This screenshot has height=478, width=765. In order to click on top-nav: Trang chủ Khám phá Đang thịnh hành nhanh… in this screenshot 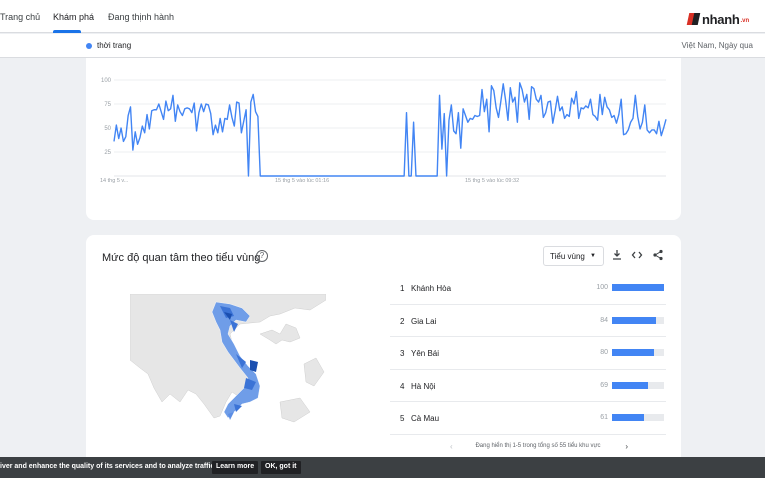, I will do `click(382, 16)`.